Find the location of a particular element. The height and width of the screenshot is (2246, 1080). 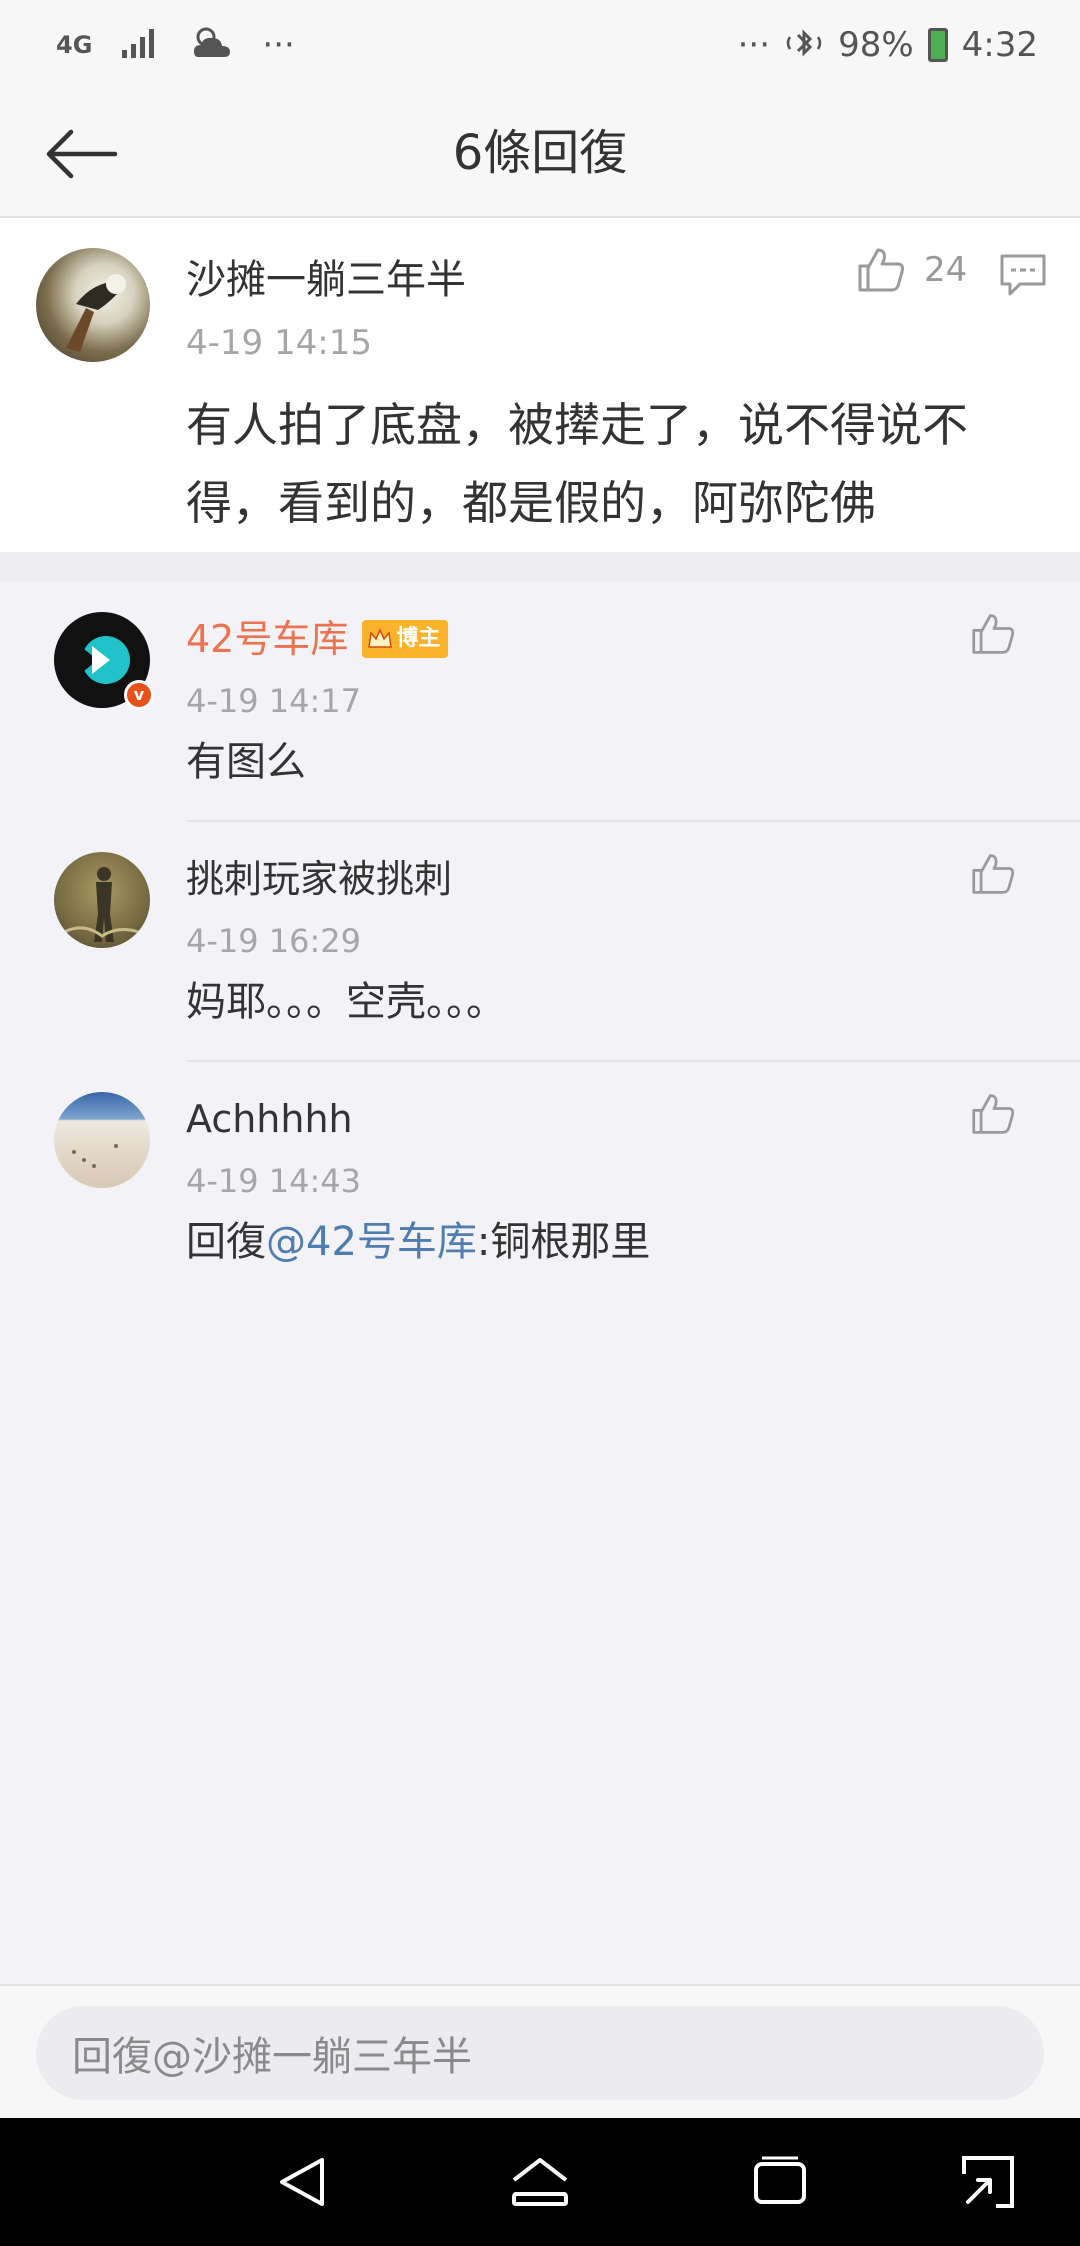

mention-link: @42号车库 is located at coordinates (371, 1242).